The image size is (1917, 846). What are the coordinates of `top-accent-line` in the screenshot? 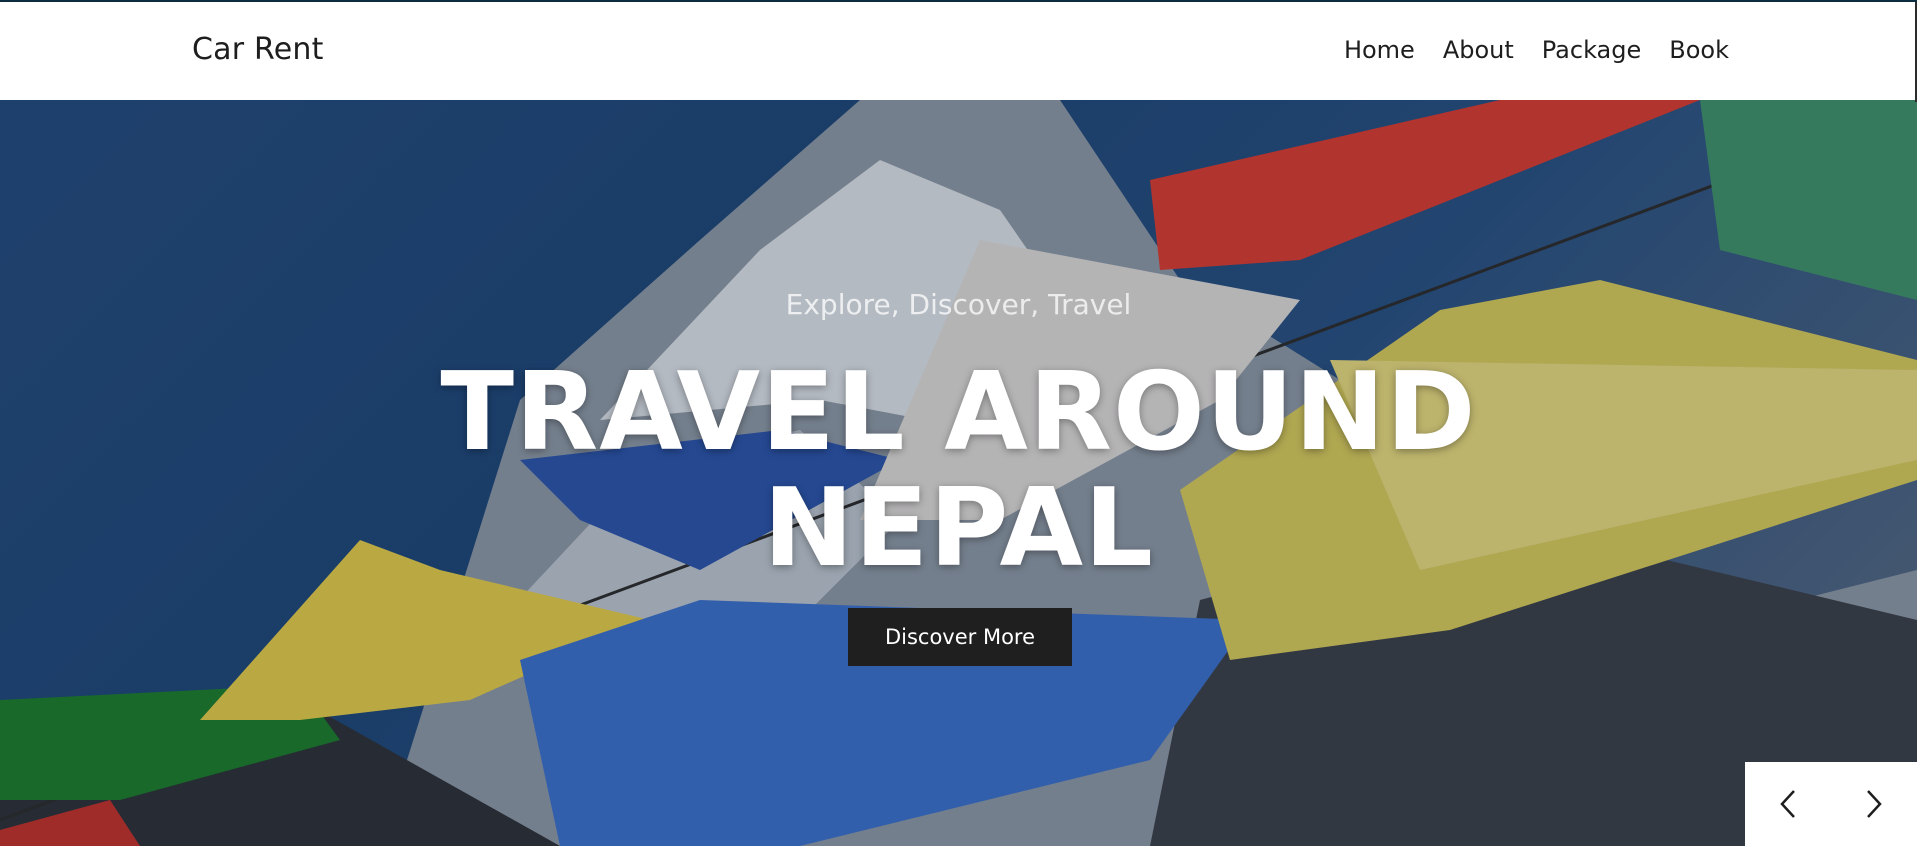 It's located at (958, 1).